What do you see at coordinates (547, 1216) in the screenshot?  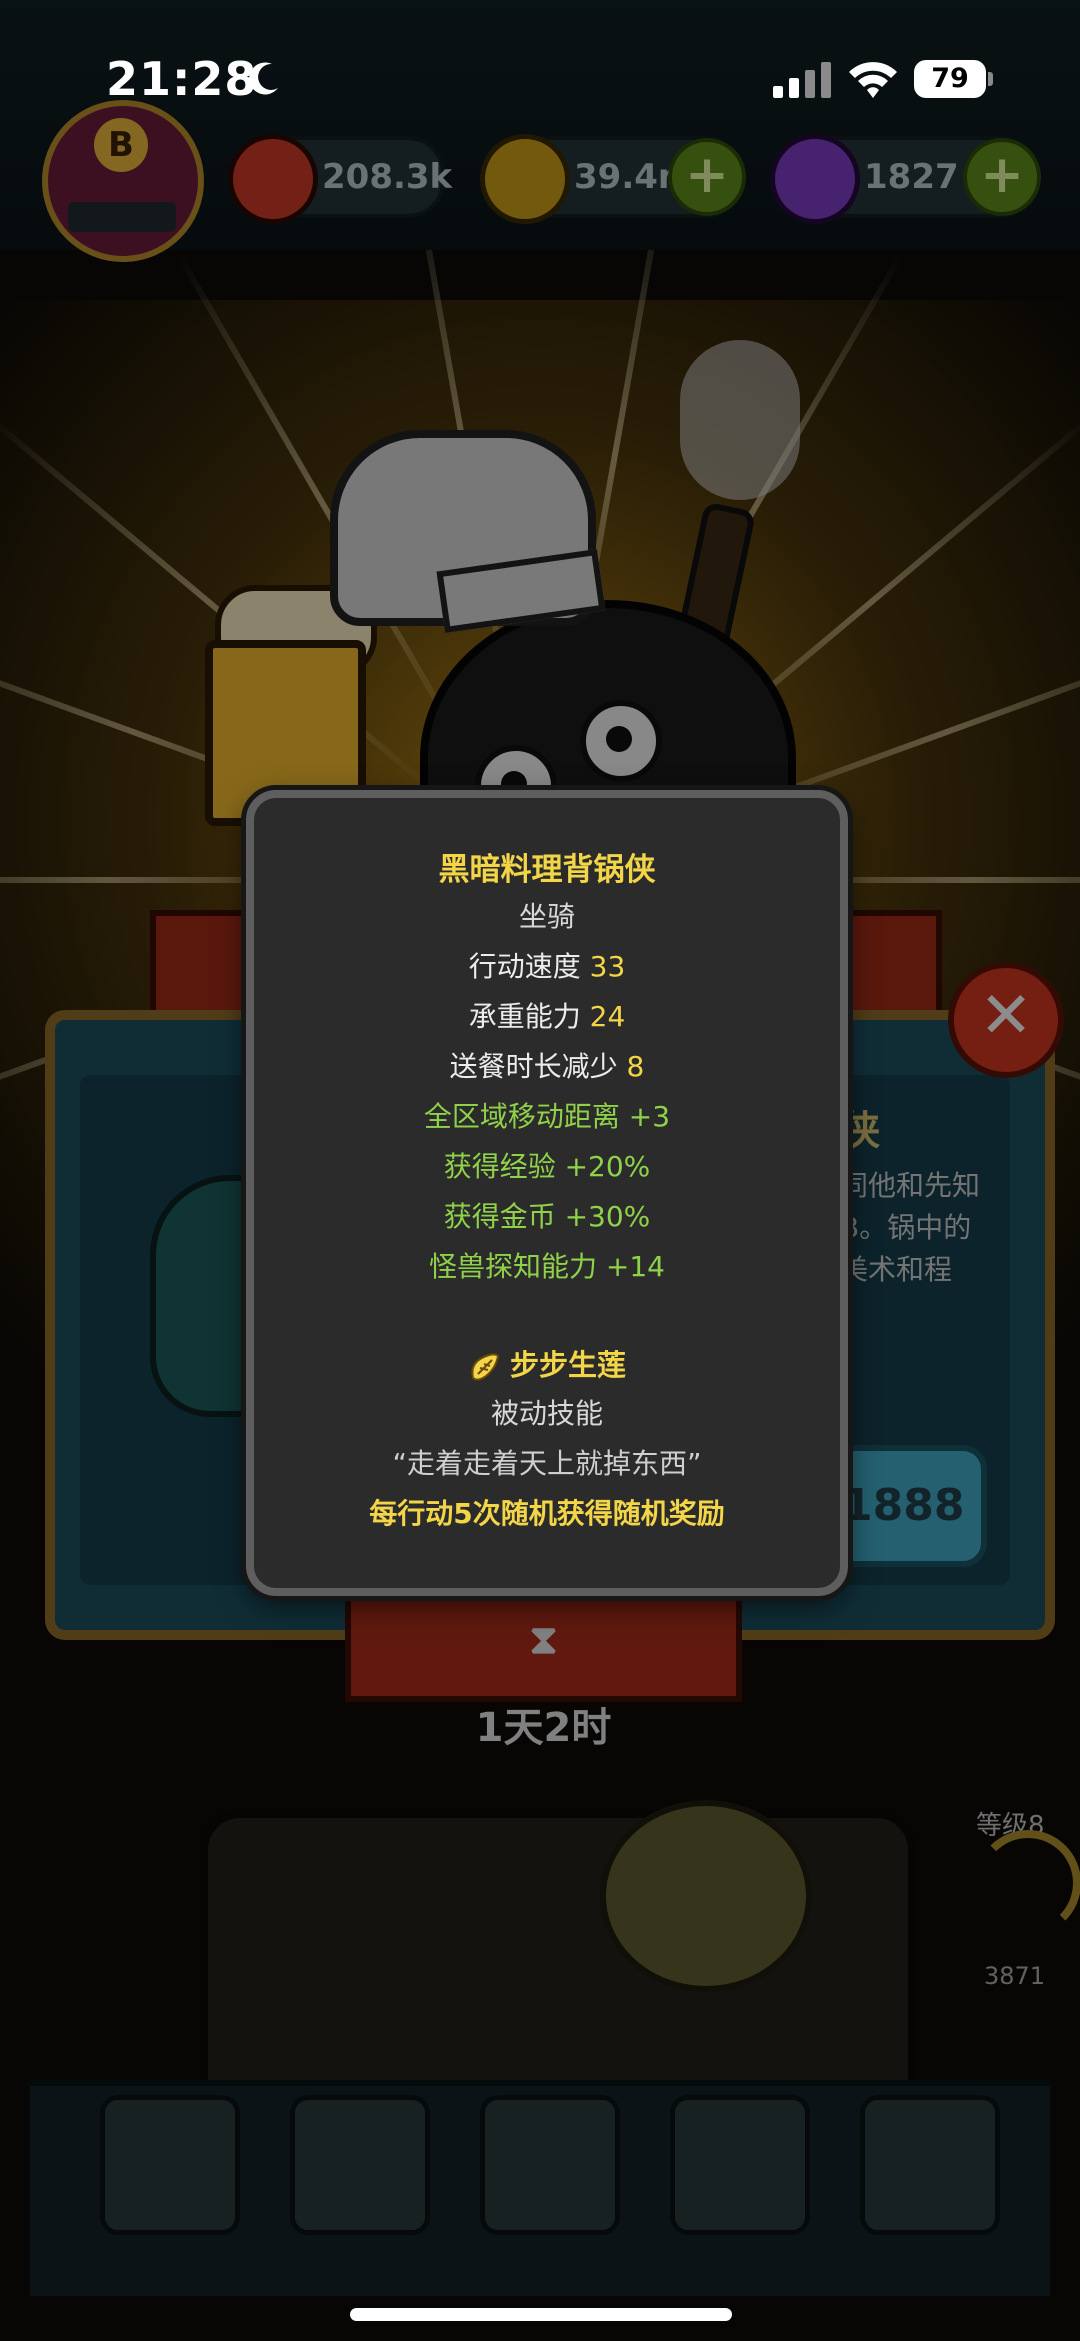 I see `bonus-row: 获得金币 +30%` at bounding box center [547, 1216].